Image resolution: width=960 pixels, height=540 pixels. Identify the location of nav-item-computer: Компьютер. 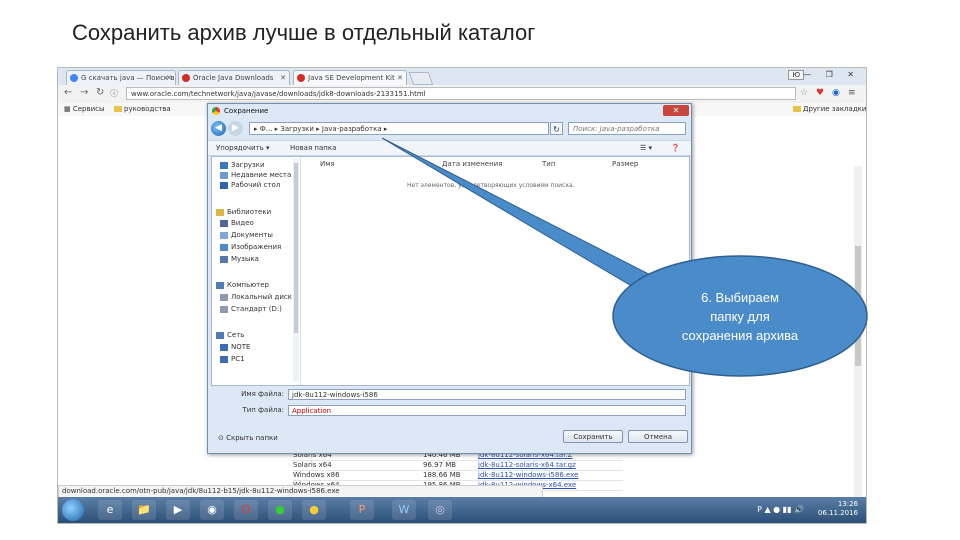
(242, 285).